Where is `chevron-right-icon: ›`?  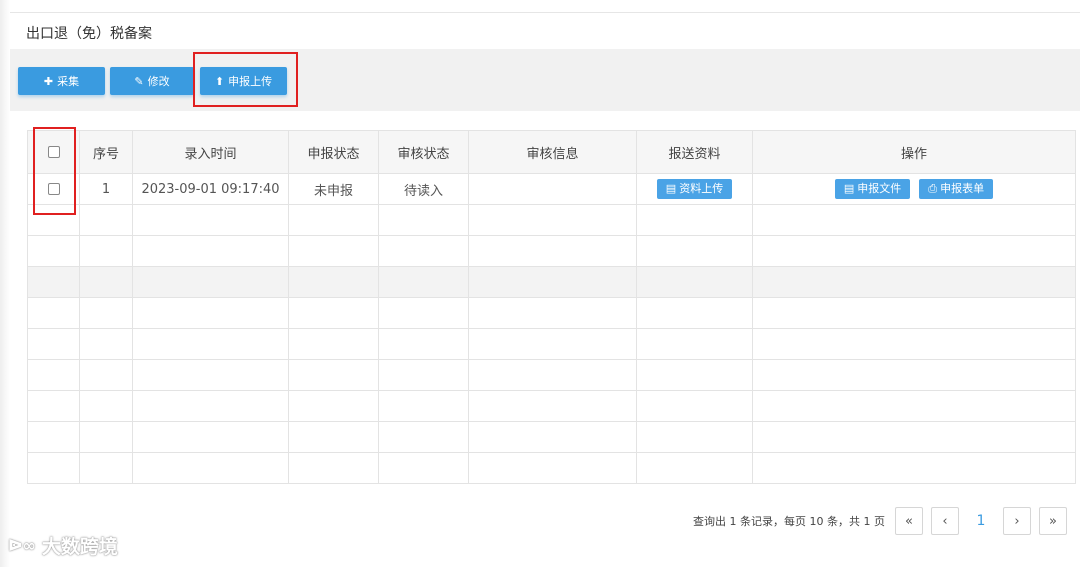
chevron-right-icon: › is located at coordinates (1017, 521).